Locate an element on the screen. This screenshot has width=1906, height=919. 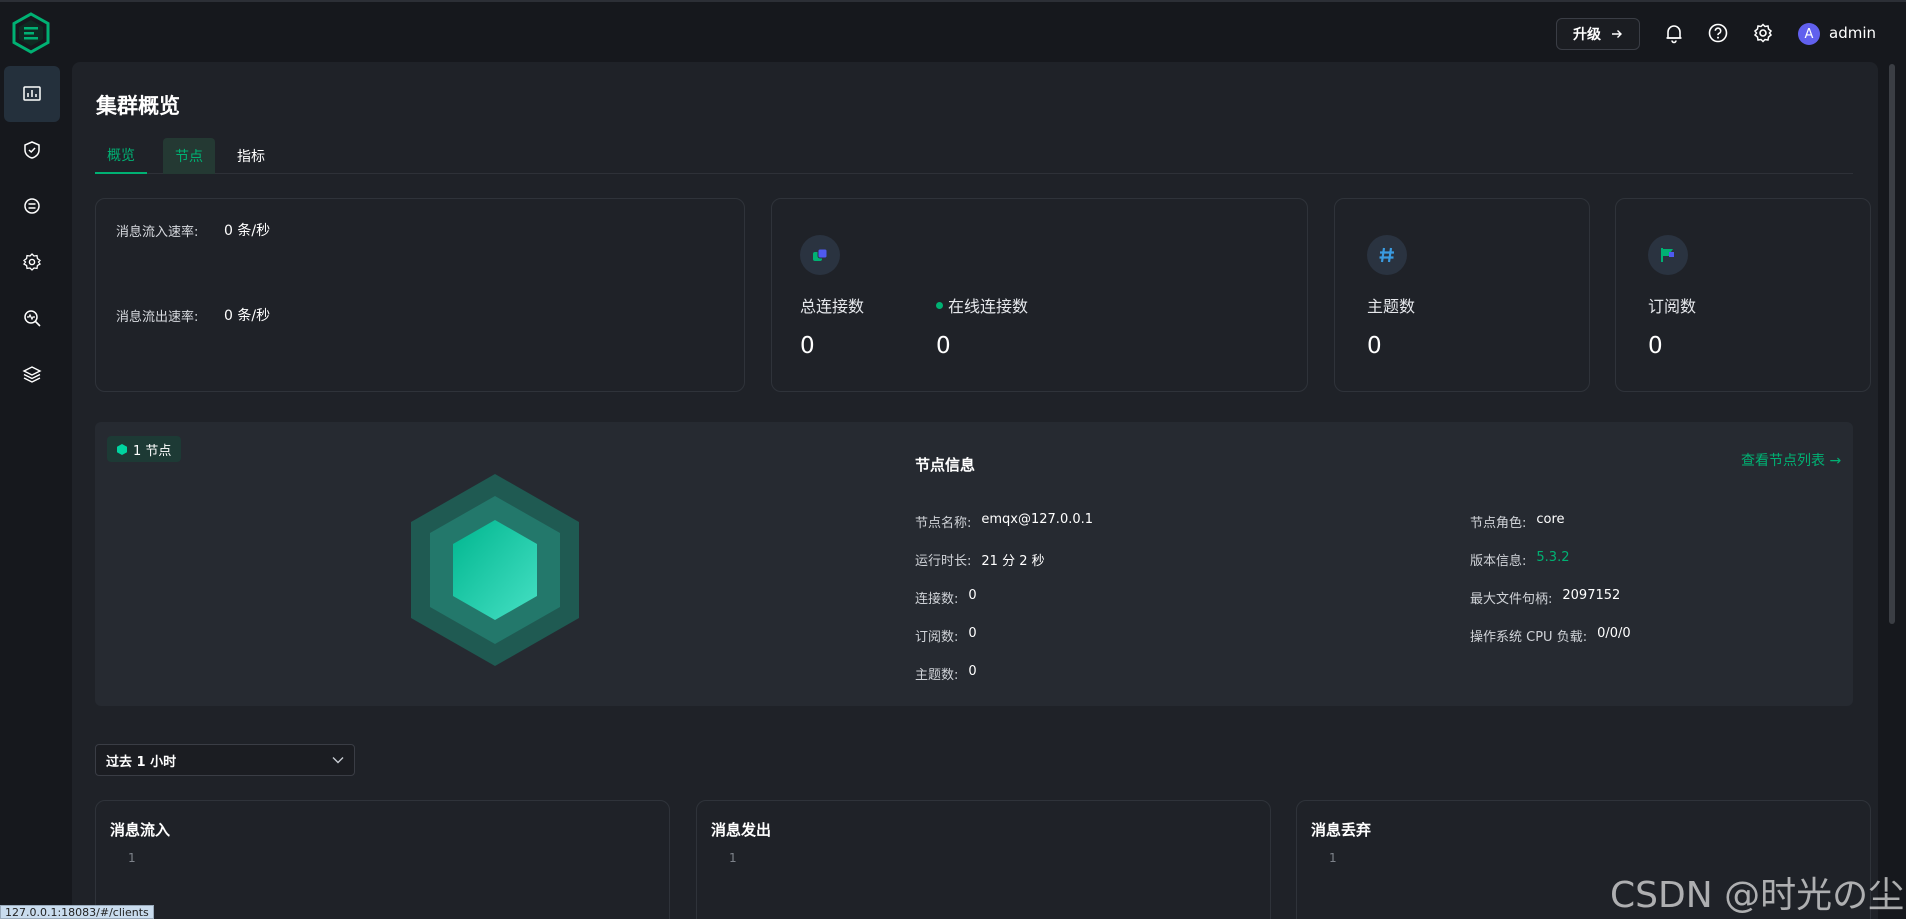
uptime-key: 运行时长: is located at coordinates (943, 561).